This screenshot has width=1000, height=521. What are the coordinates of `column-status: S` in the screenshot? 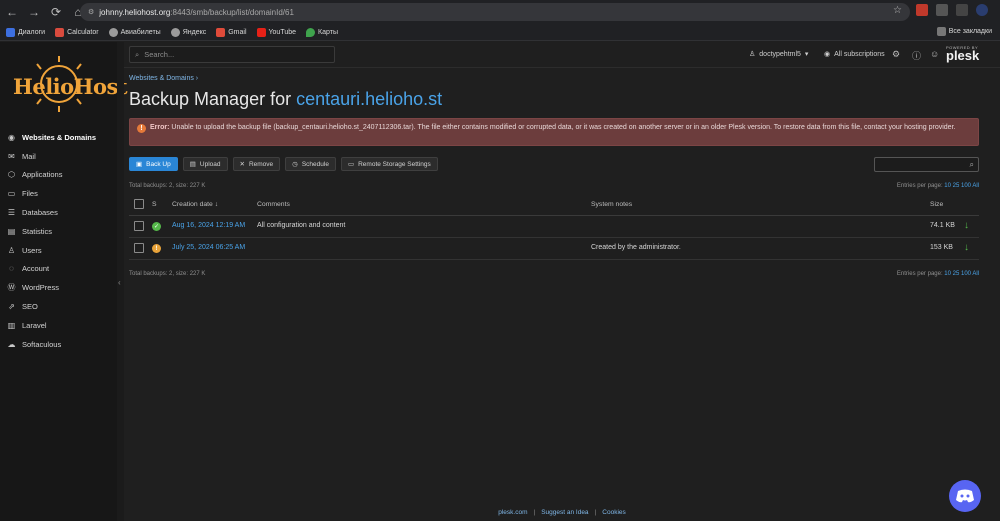 It's located at (154, 204).